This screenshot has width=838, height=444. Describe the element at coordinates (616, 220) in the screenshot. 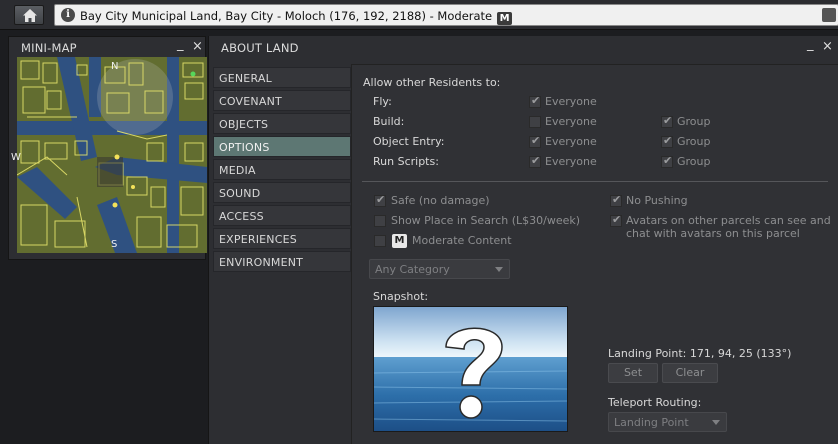

I see `see-avatars-checkbox` at that location.